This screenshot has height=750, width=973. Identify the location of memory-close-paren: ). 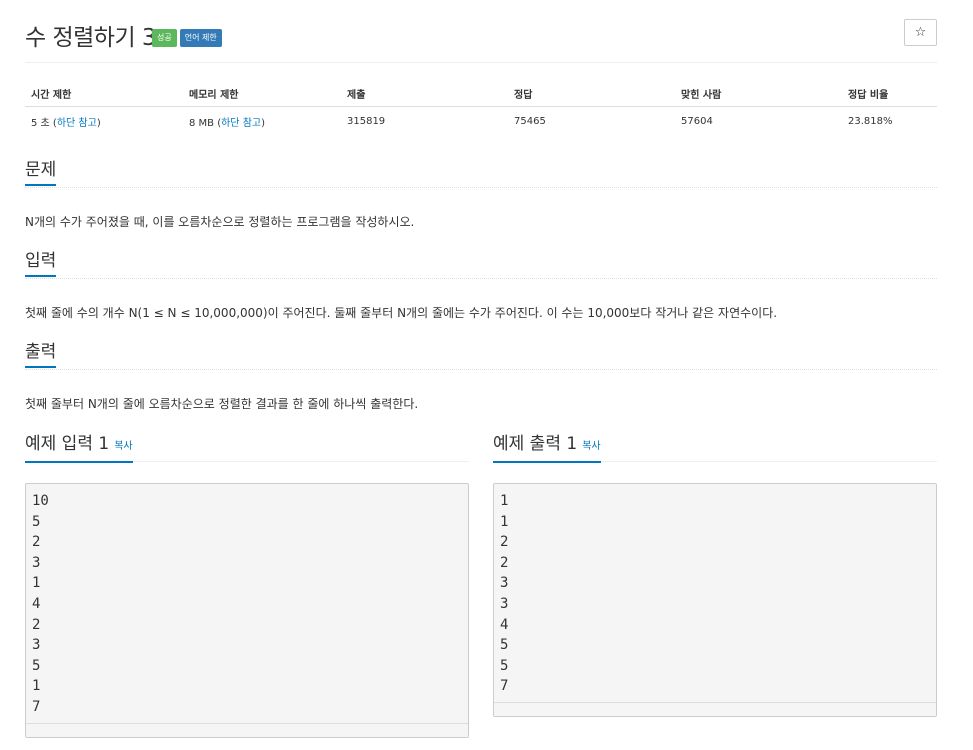
(263, 123).